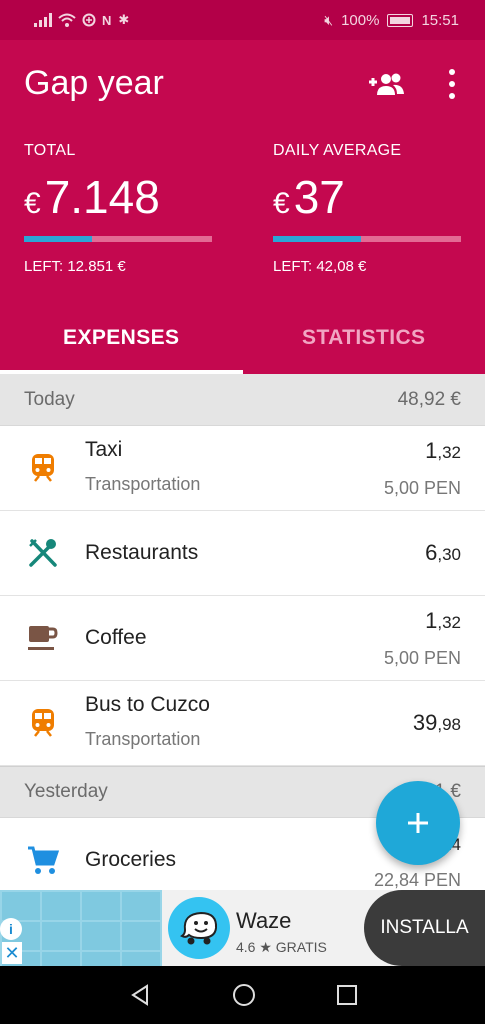 The height and width of the screenshot is (1024, 485). I want to click on nfc-icon: N, so click(107, 20).